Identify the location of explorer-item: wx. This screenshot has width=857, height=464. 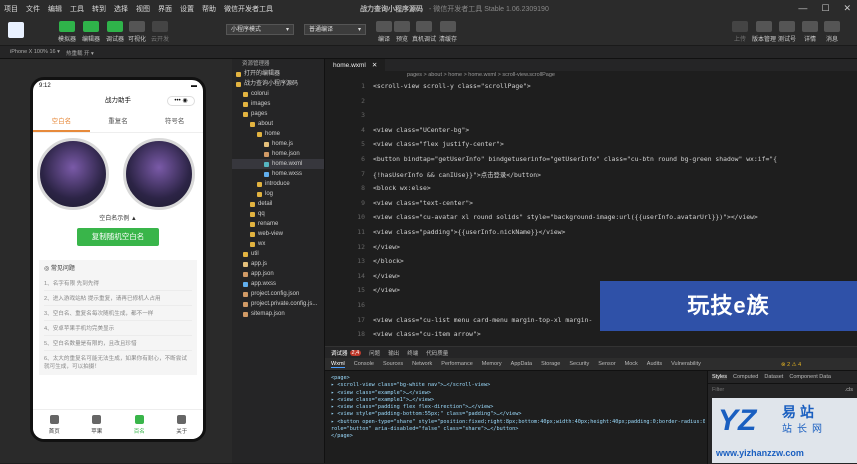
(278, 244).